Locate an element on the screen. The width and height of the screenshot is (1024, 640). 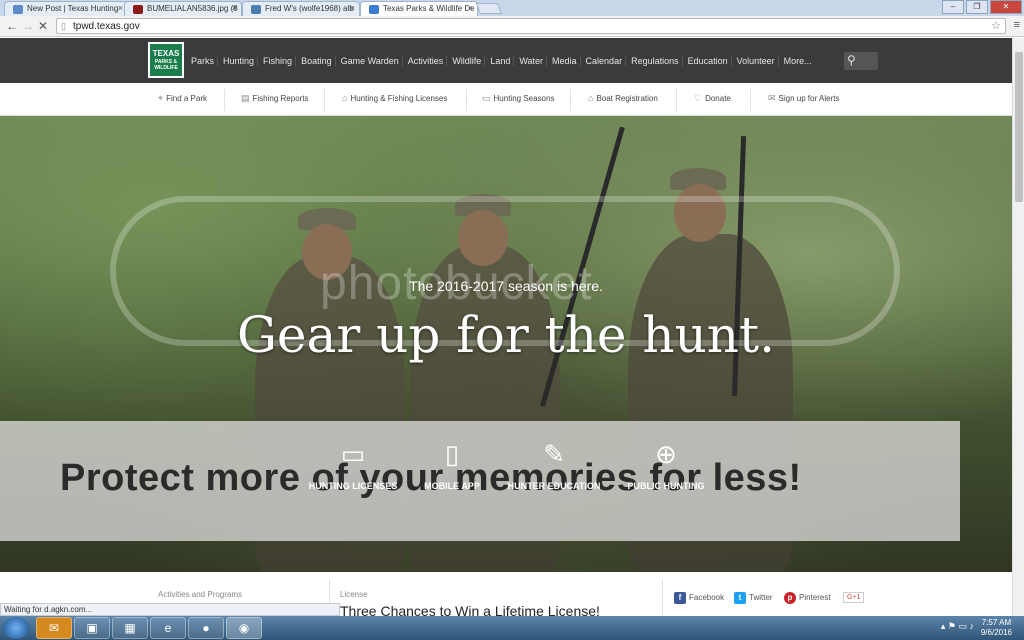
pinterest-icon: p is located at coordinates (790, 598).